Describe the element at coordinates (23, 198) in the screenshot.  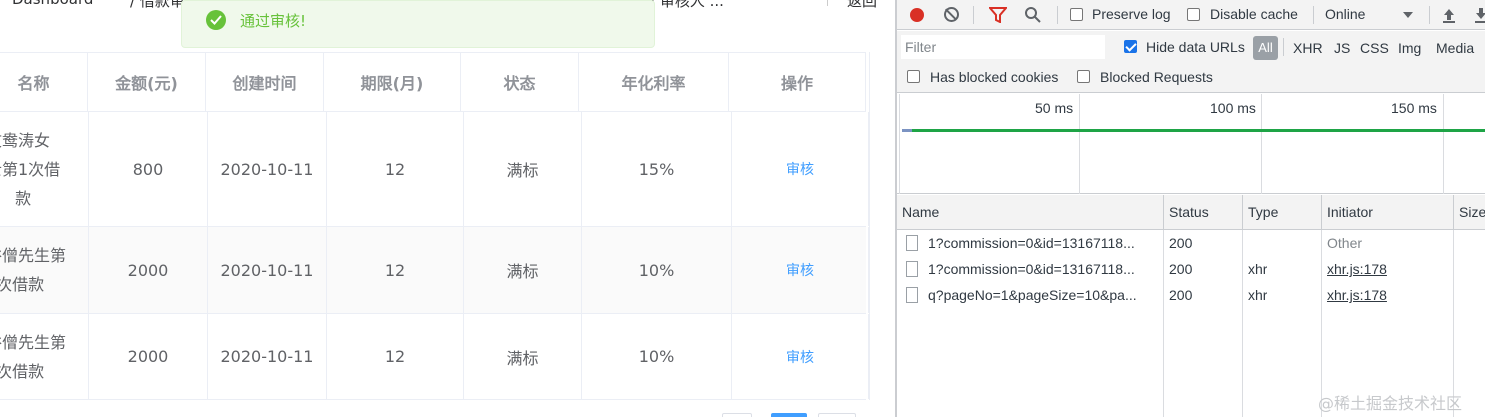
I see `loan-name-line: 款` at that location.